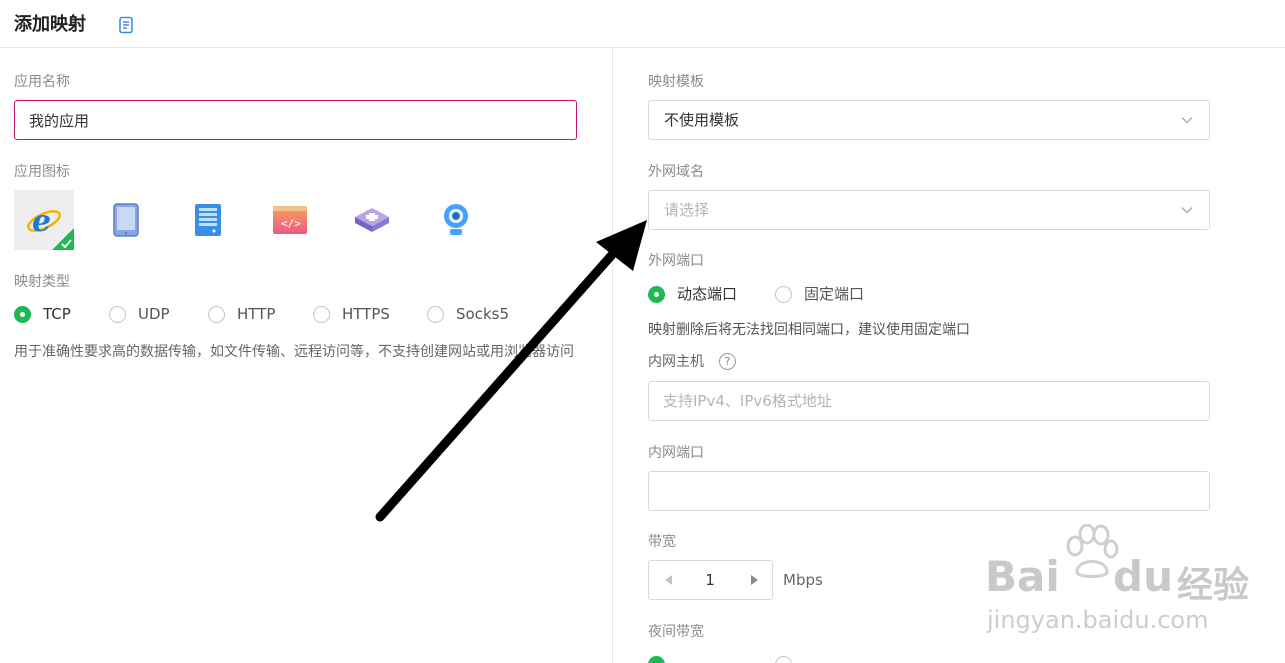 The image size is (1285, 663). Describe the element at coordinates (294, 352) in the screenshot. I see `mapping-type-description: 用于准确性要求高的数据传输，如文件传输、远程访问等，不支持创建网站或用浏览器访问` at that location.